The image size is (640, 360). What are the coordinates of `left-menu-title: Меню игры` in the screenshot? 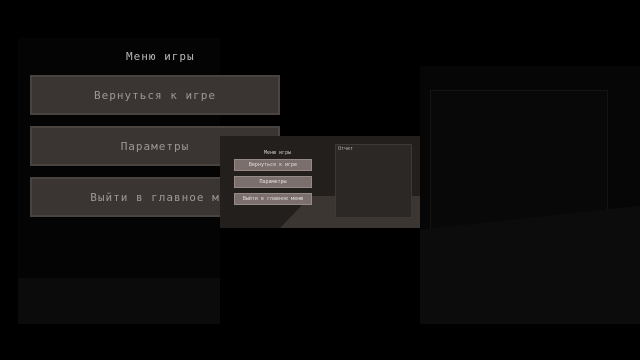 It's located at (160, 56).